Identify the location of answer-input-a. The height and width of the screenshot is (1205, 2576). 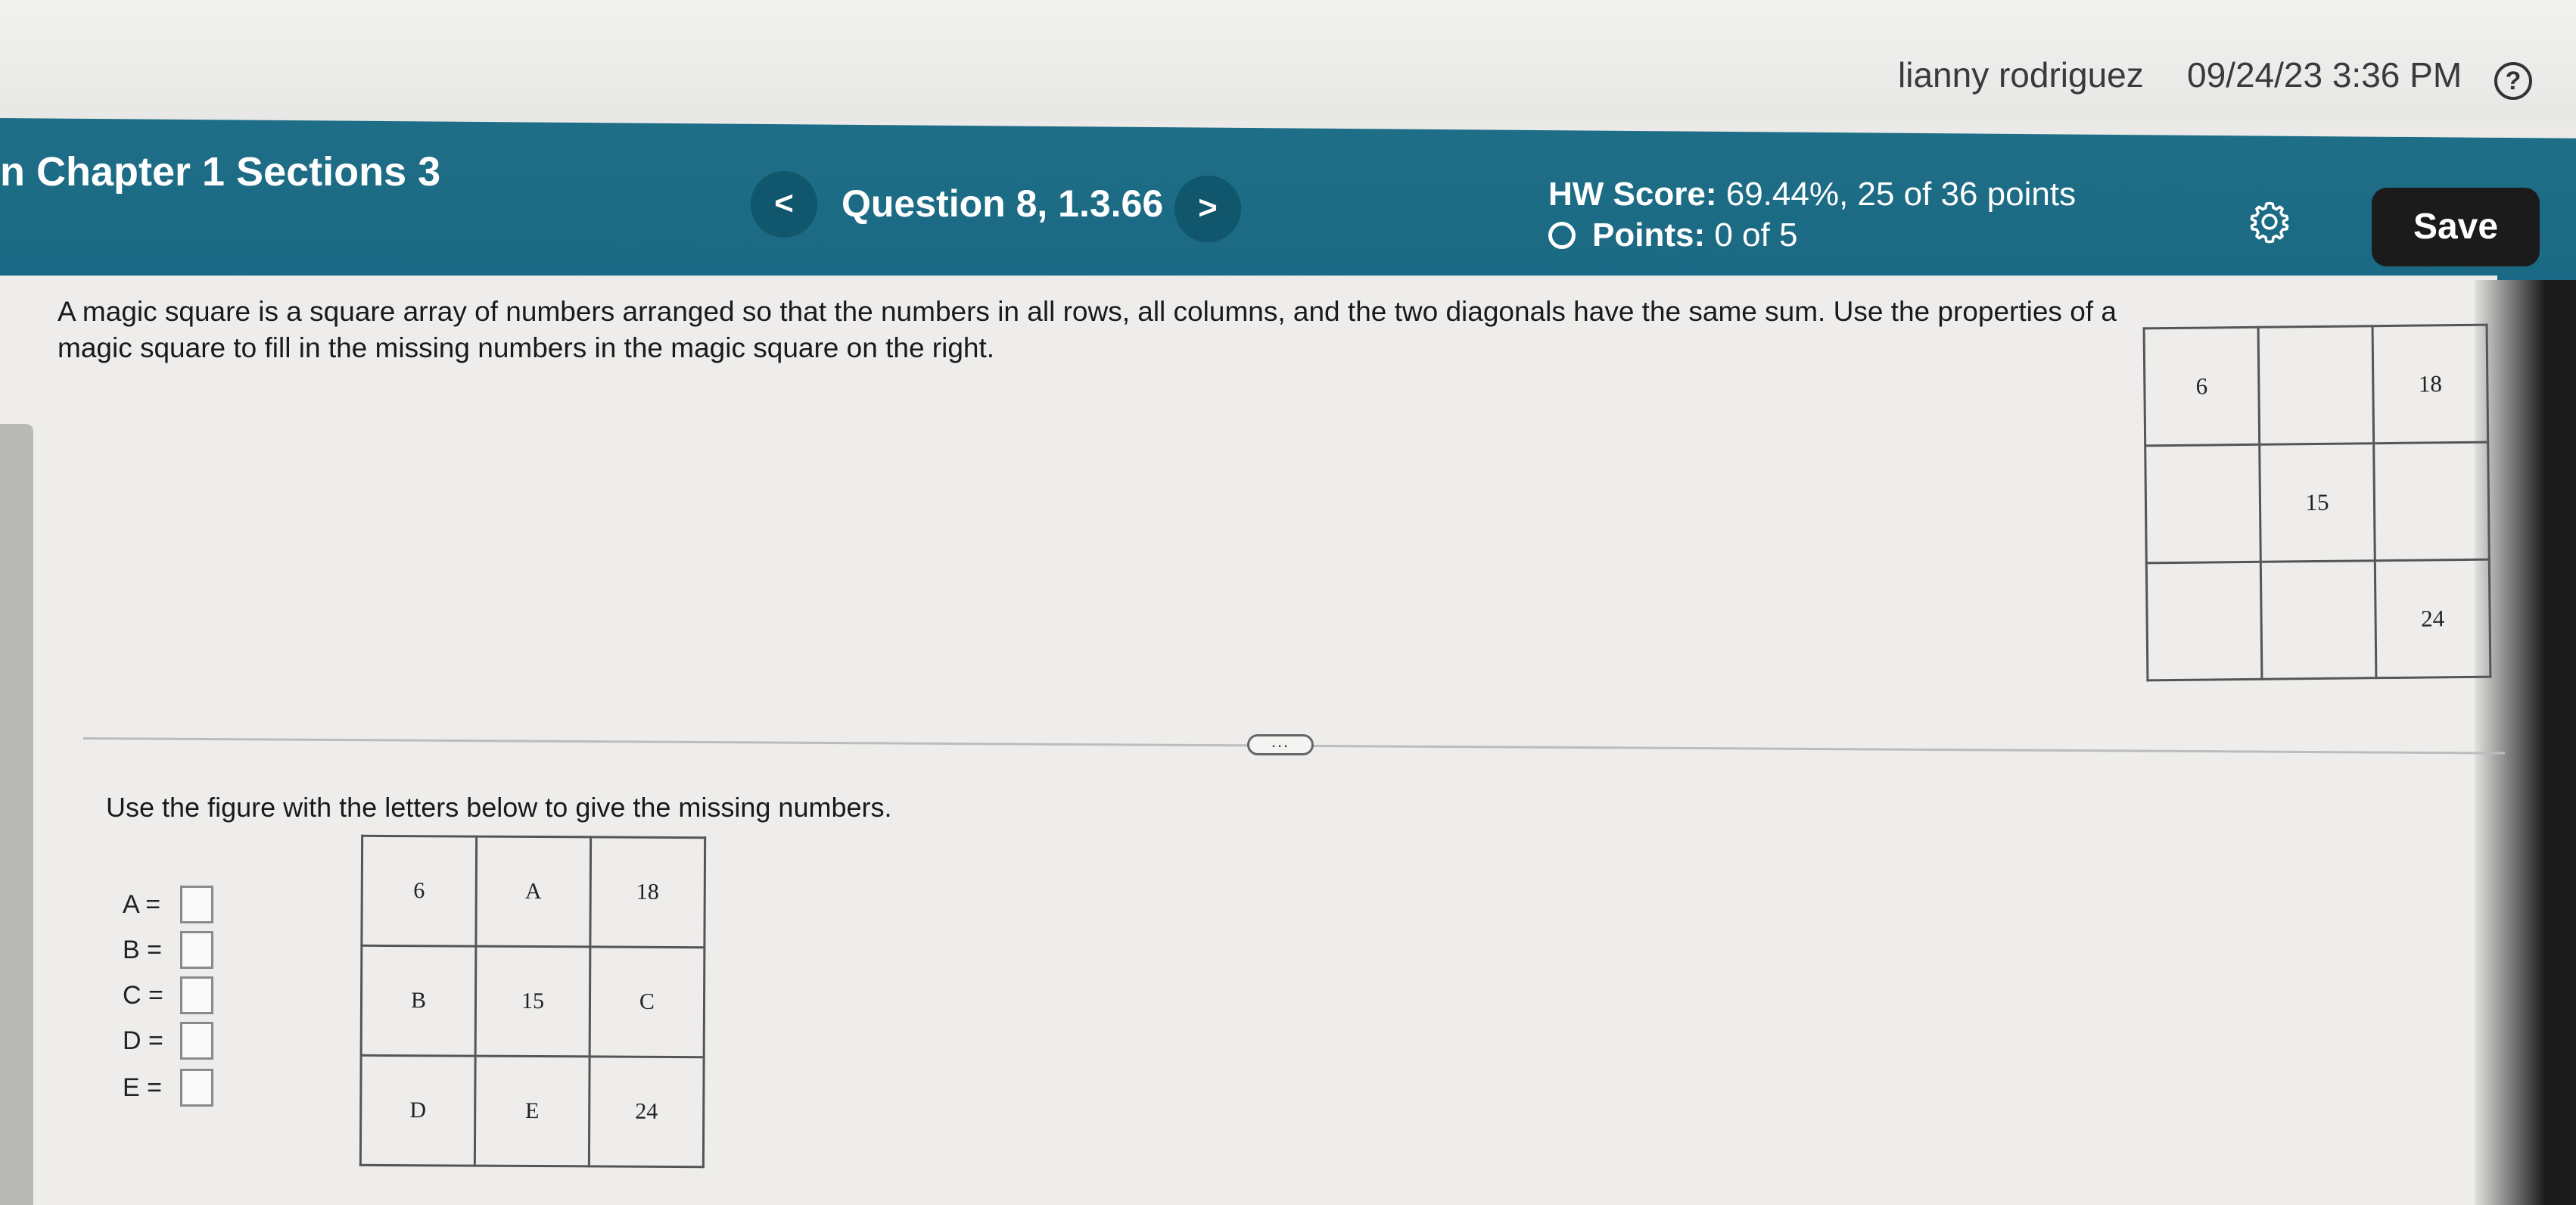
(196, 904).